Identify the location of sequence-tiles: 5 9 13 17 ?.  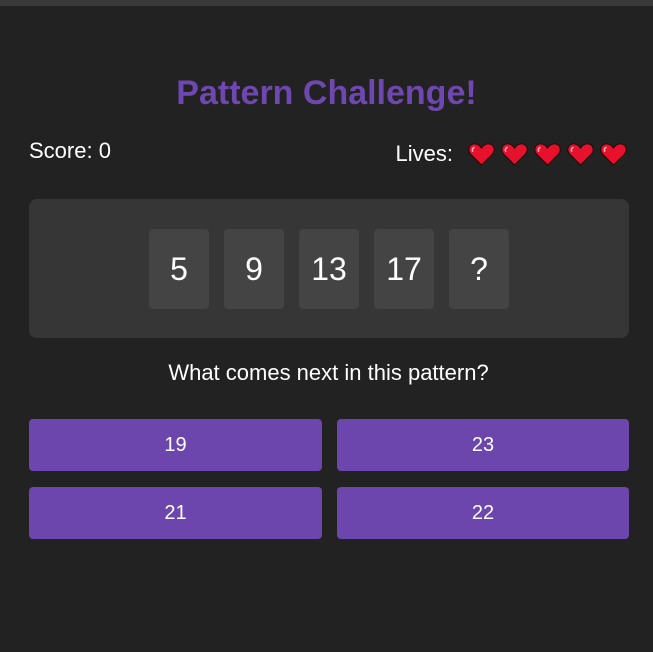
(329, 269).